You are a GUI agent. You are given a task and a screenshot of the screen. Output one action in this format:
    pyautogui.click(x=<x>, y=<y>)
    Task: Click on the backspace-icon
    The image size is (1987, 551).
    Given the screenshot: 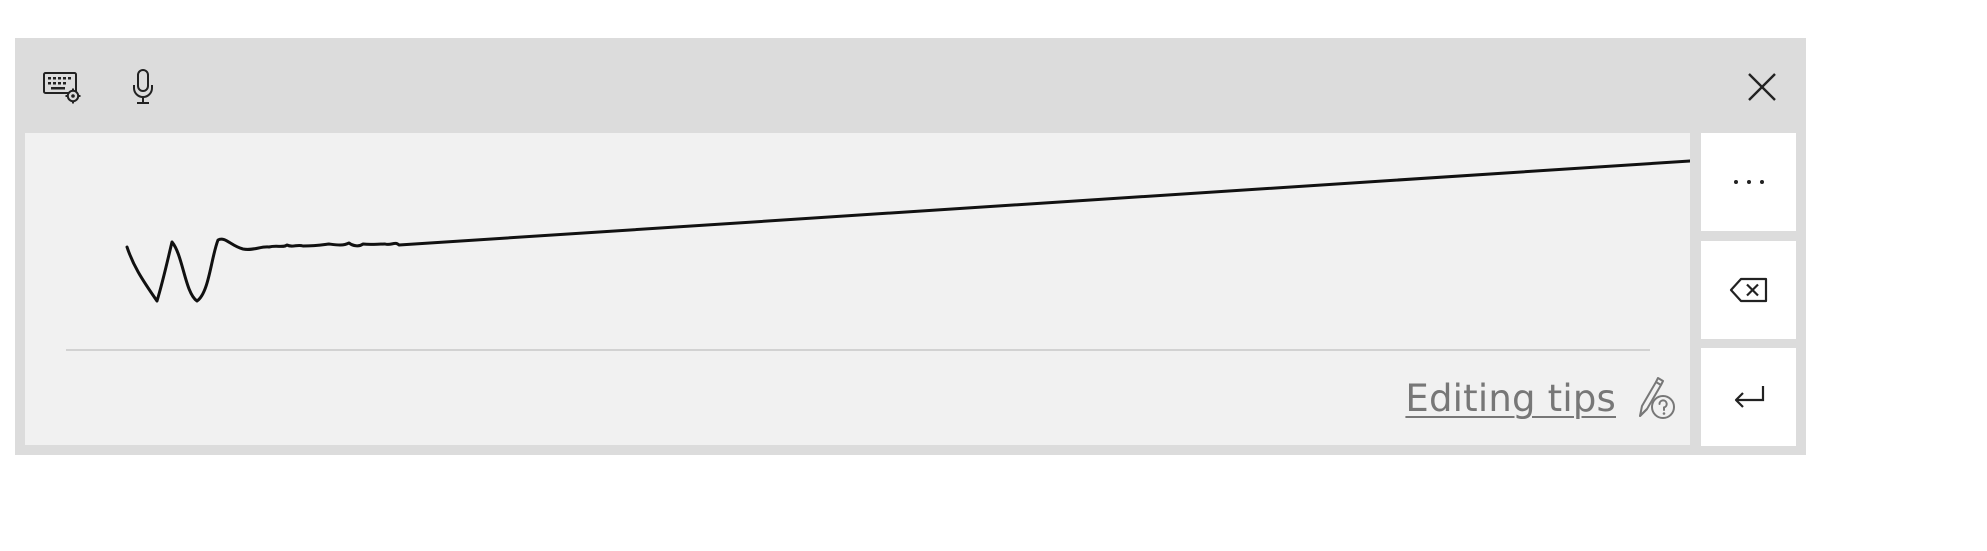 What is the action you would take?
    pyautogui.click(x=1748, y=290)
    